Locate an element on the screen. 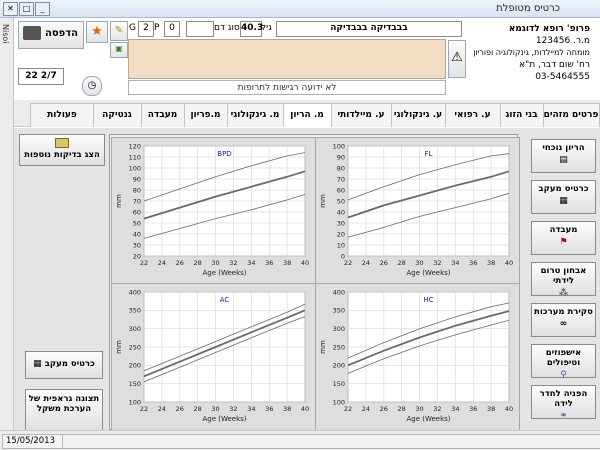 The image size is (600, 450). left-strip-label: Nisoi is located at coordinates (5, 34).